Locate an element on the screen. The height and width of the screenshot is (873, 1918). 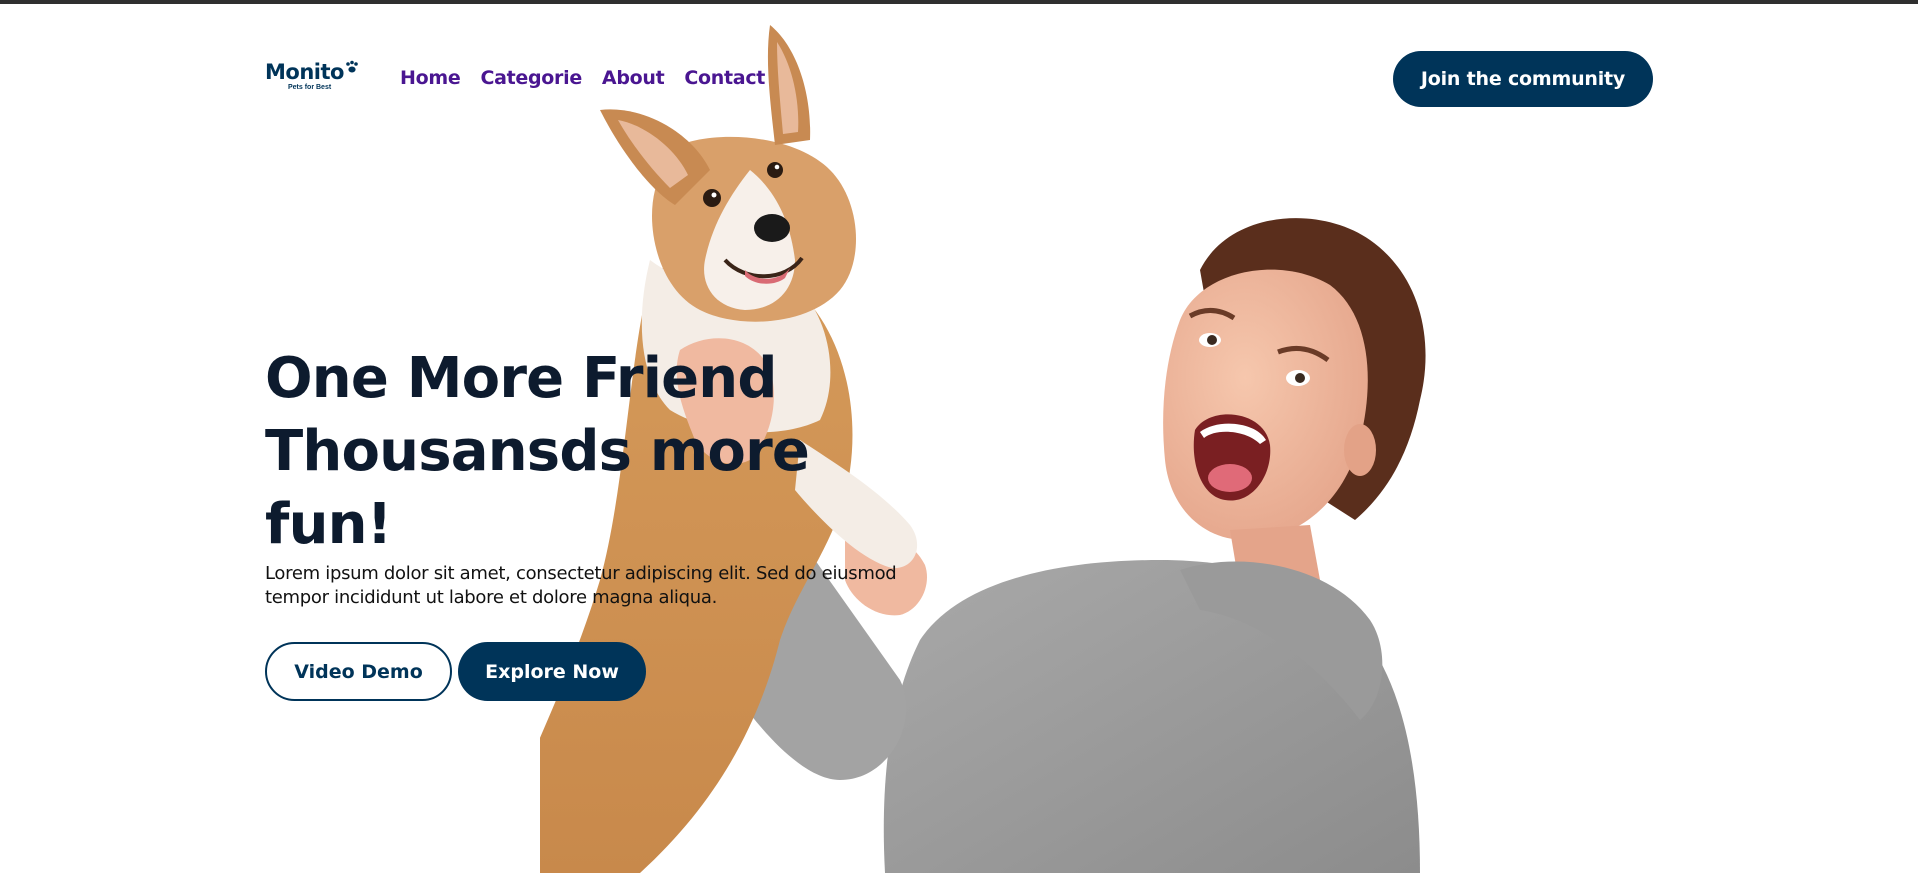
brand-logo-text: Monito is located at coordinates (304, 72).